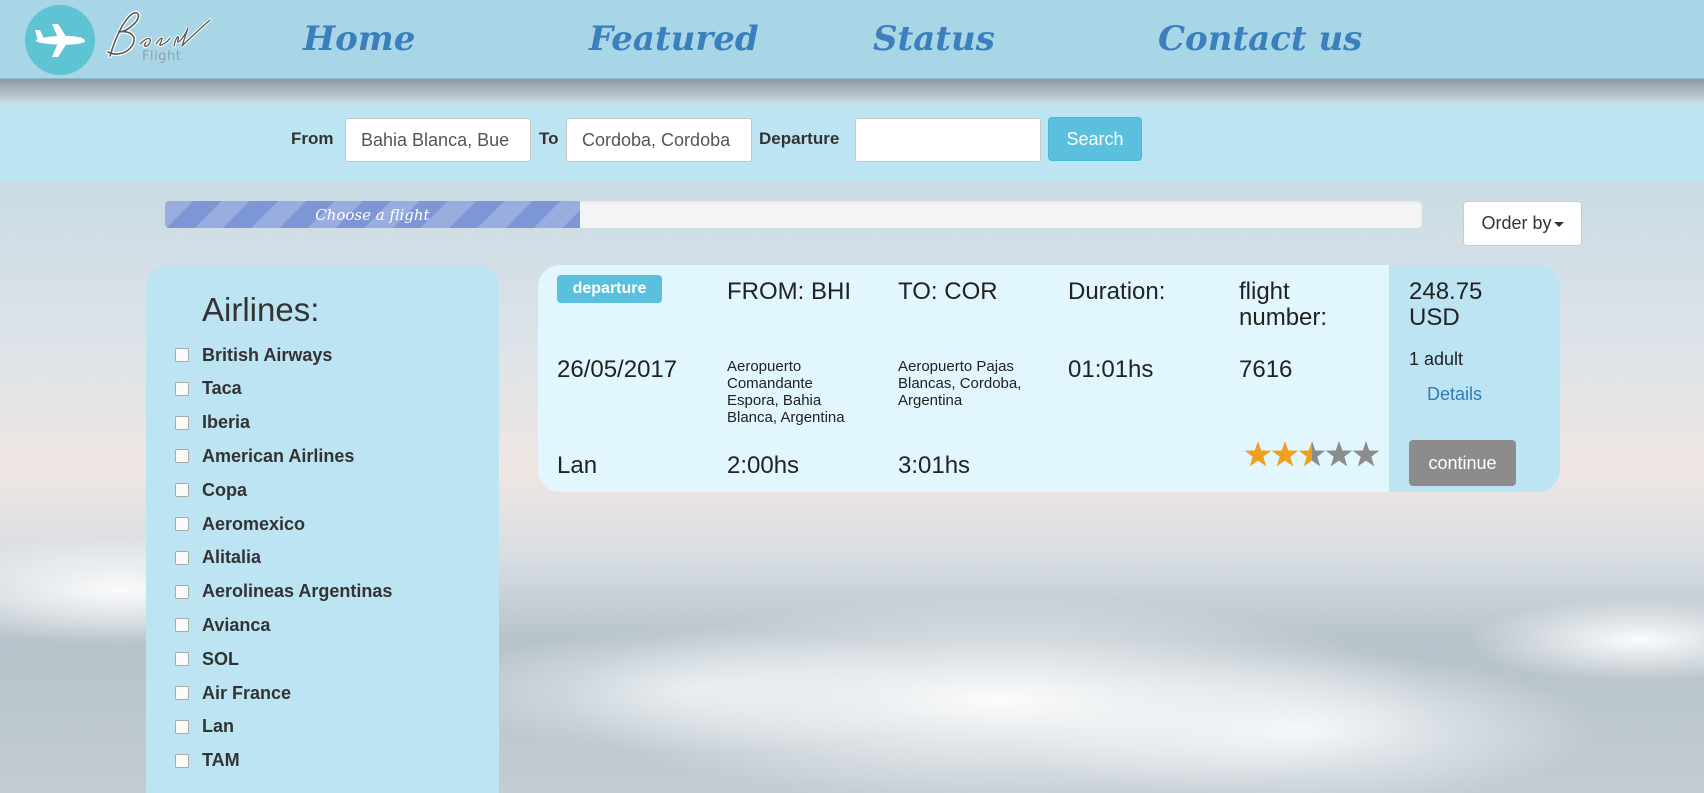  I want to click on departure-label: Departure, so click(799, 138).